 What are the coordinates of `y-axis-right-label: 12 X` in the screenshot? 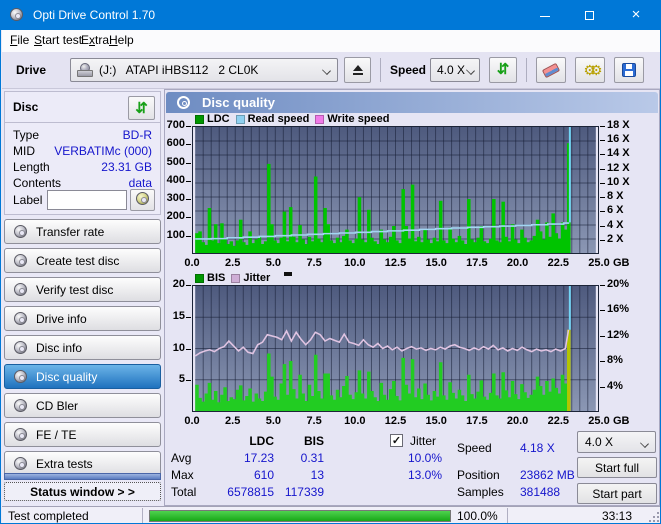 It's located at (618, 167).